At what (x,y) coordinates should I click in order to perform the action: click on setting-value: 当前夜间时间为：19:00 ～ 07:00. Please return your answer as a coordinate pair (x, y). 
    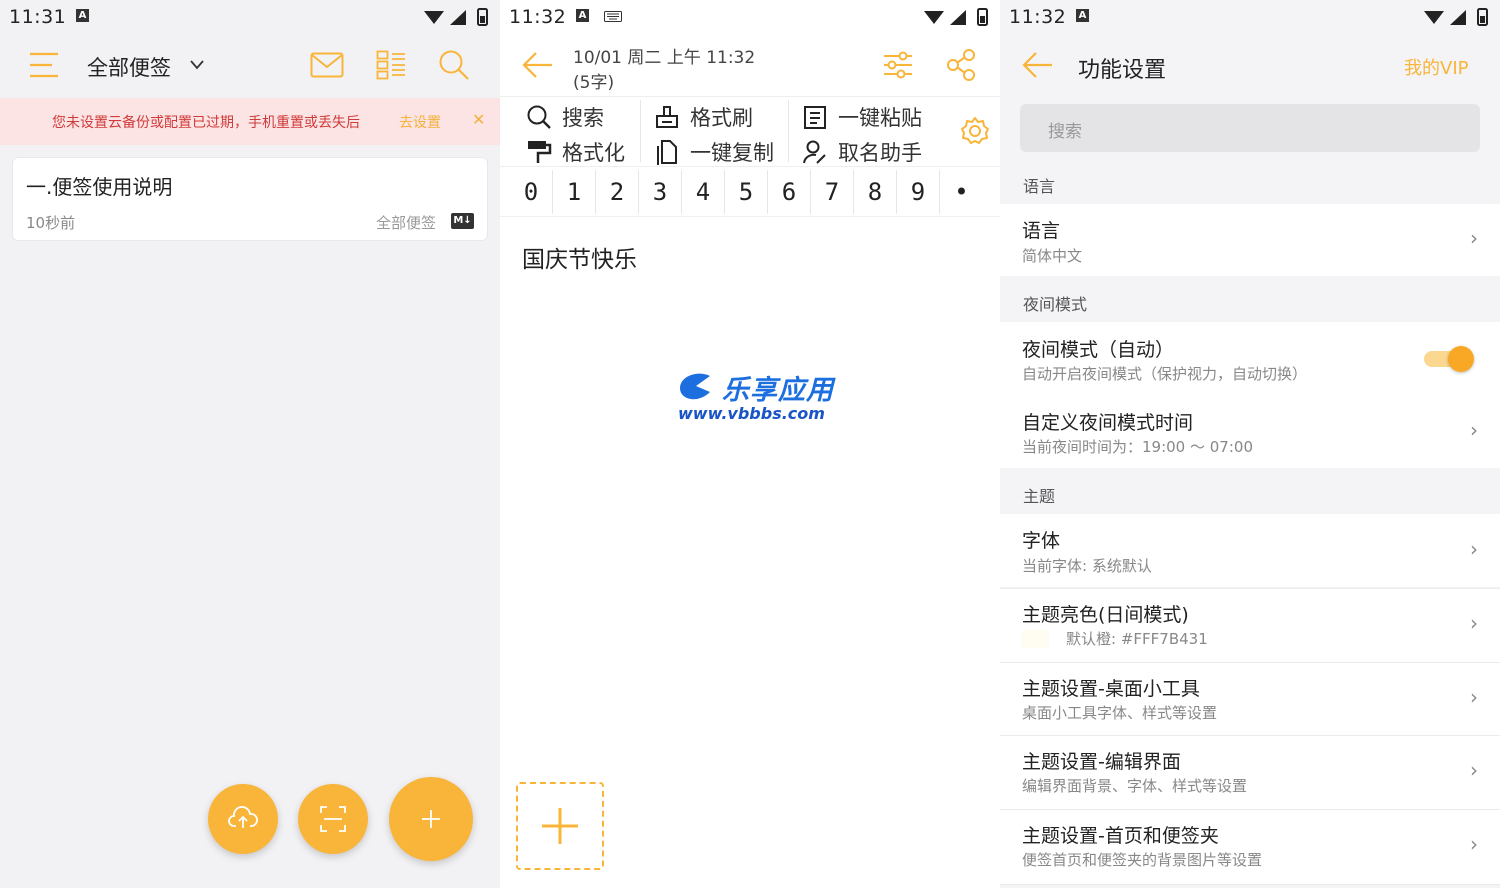
    Looking at the image, I should click on (1137, 447).